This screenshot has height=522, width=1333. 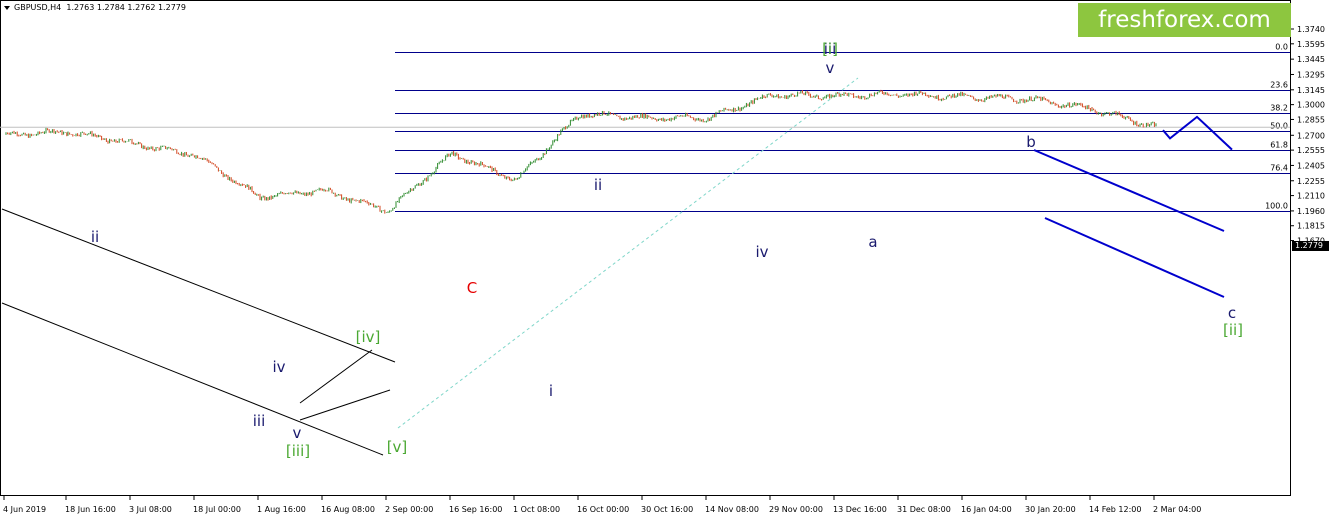 I want to click on x-tick-label: 1 Aug 16:00, so click(x=281, y=509).